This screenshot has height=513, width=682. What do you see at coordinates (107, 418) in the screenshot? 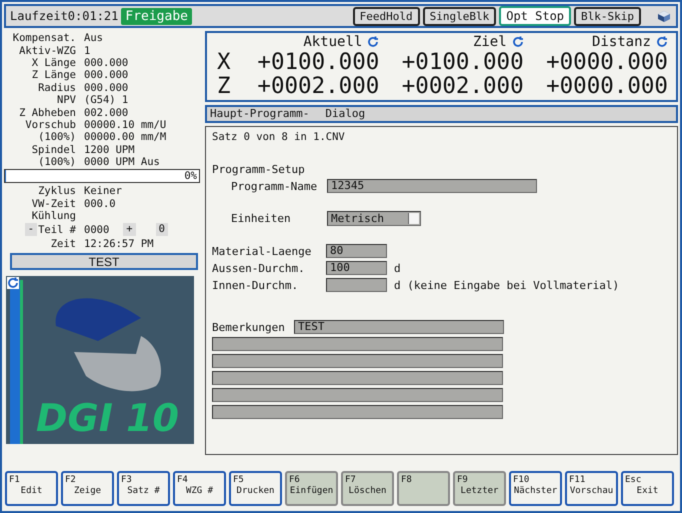
I see `logo-text: DGI 10` at bounding box center [107, 418].